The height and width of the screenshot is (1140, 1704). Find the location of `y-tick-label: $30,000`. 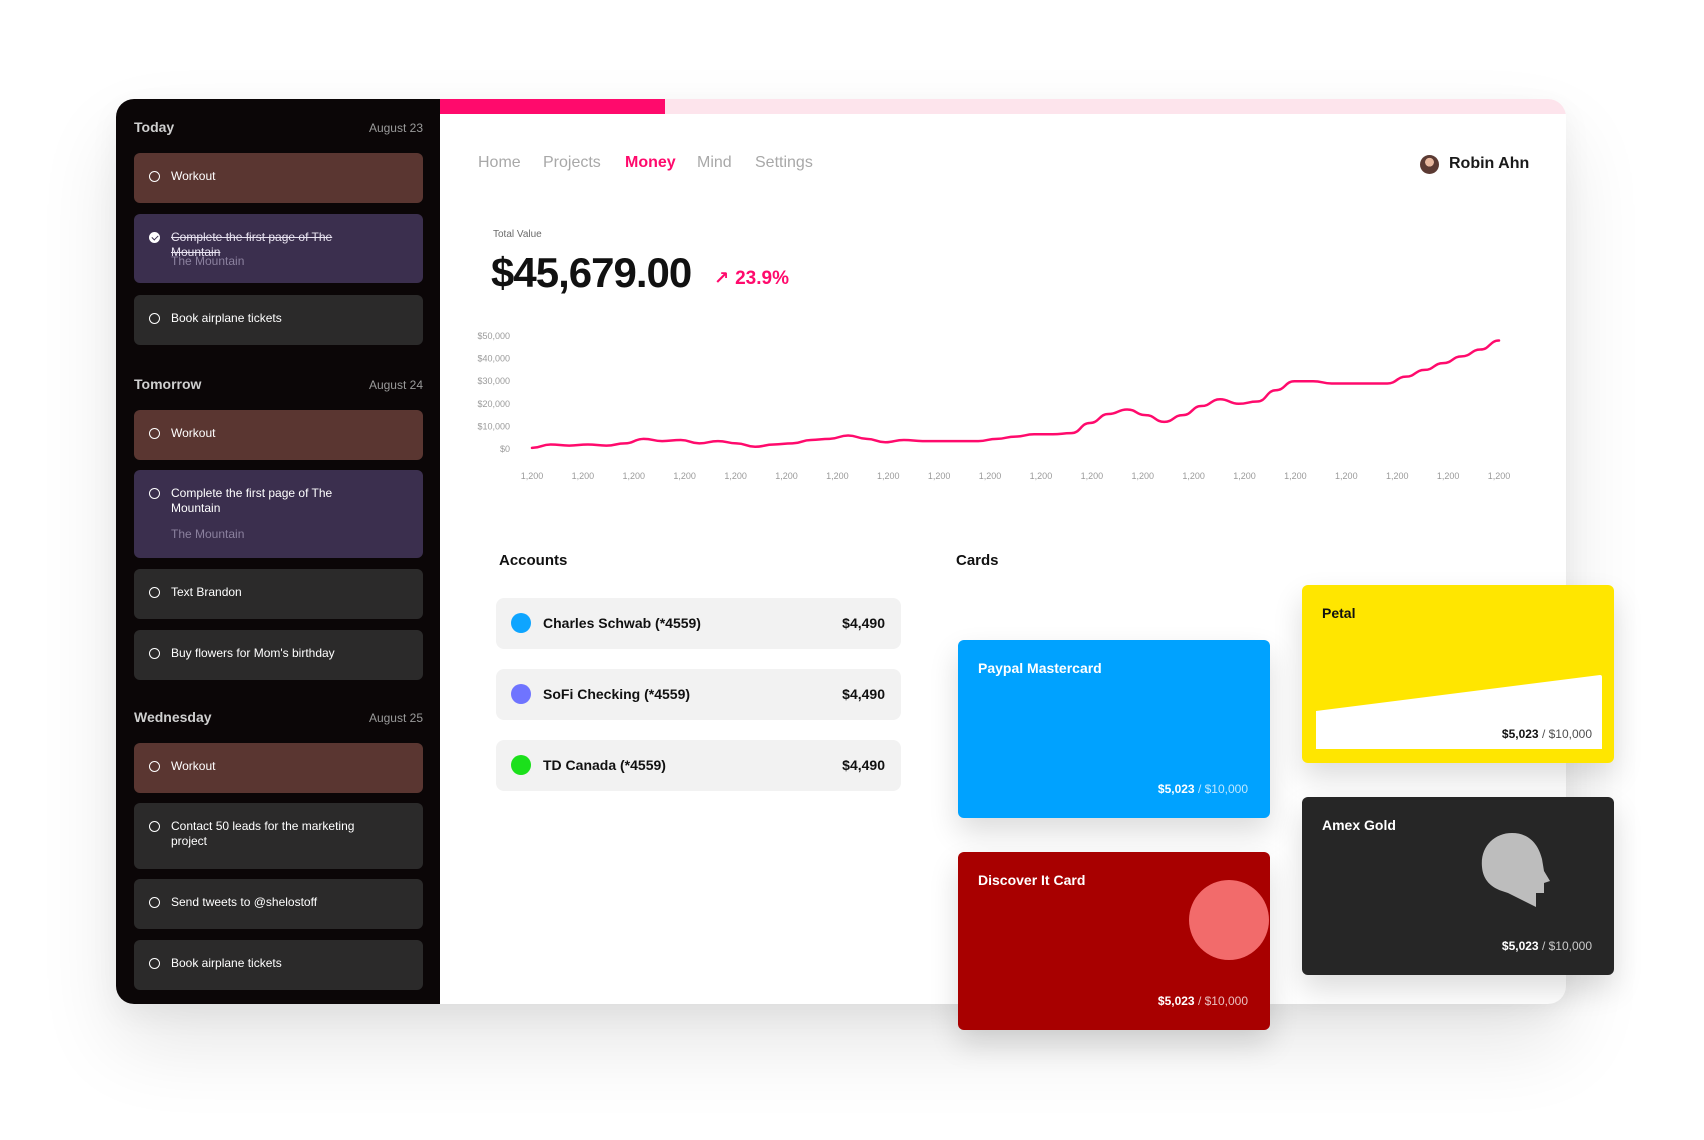

y-tick-label: $30,000 is located at coordinates (493, 381).